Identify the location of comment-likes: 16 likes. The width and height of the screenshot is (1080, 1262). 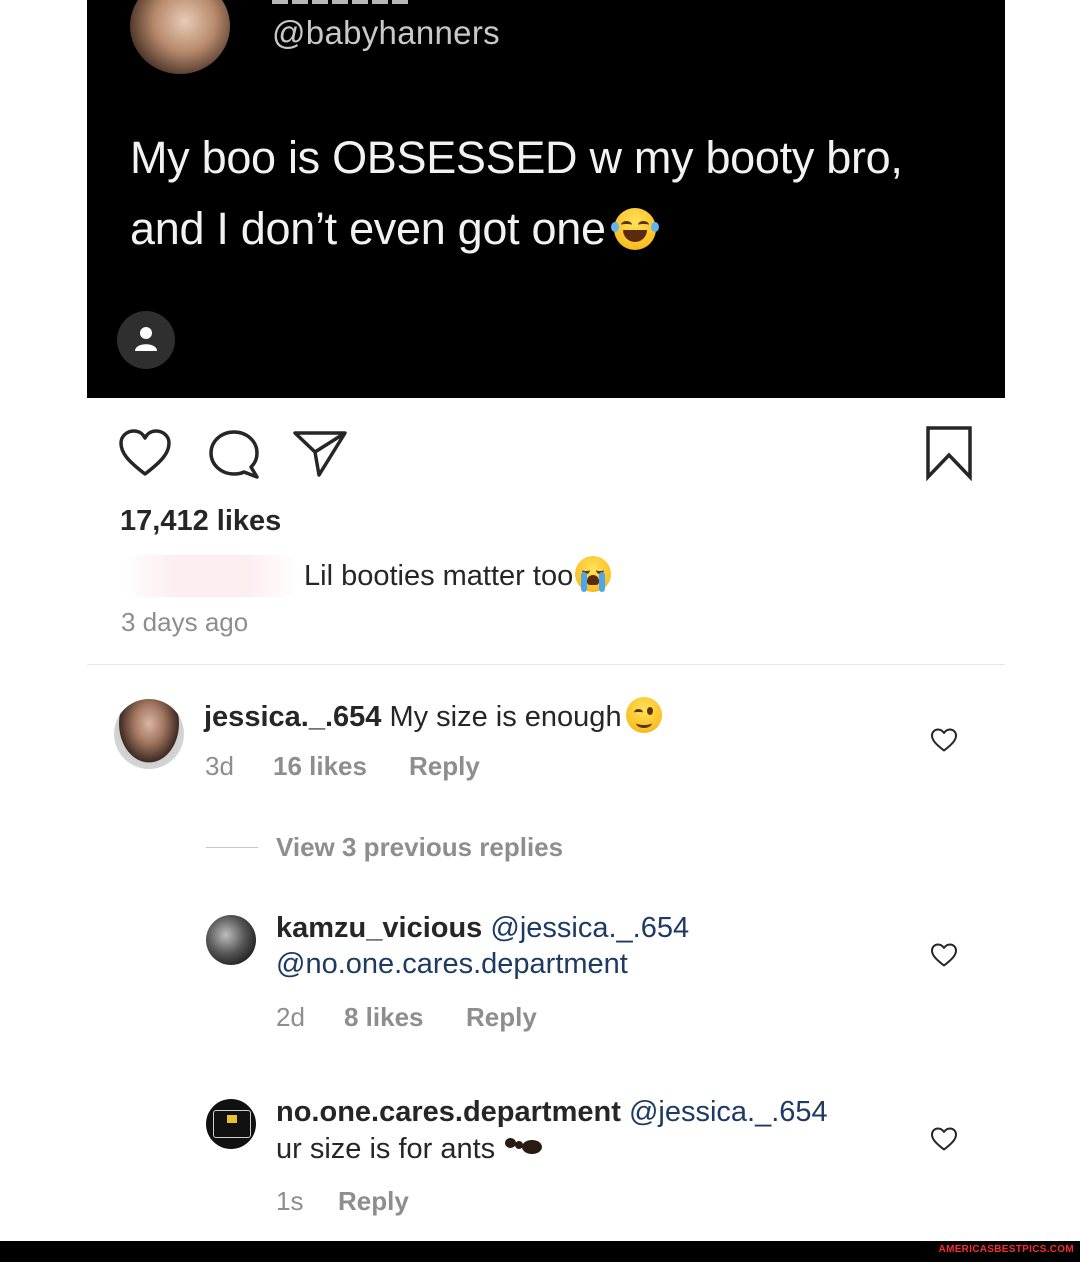
(320, 766).